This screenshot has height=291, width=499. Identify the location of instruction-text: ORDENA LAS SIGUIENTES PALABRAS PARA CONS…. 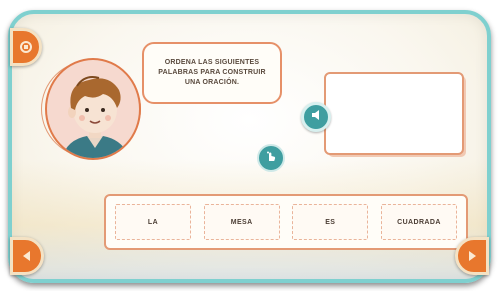
(212, 72).